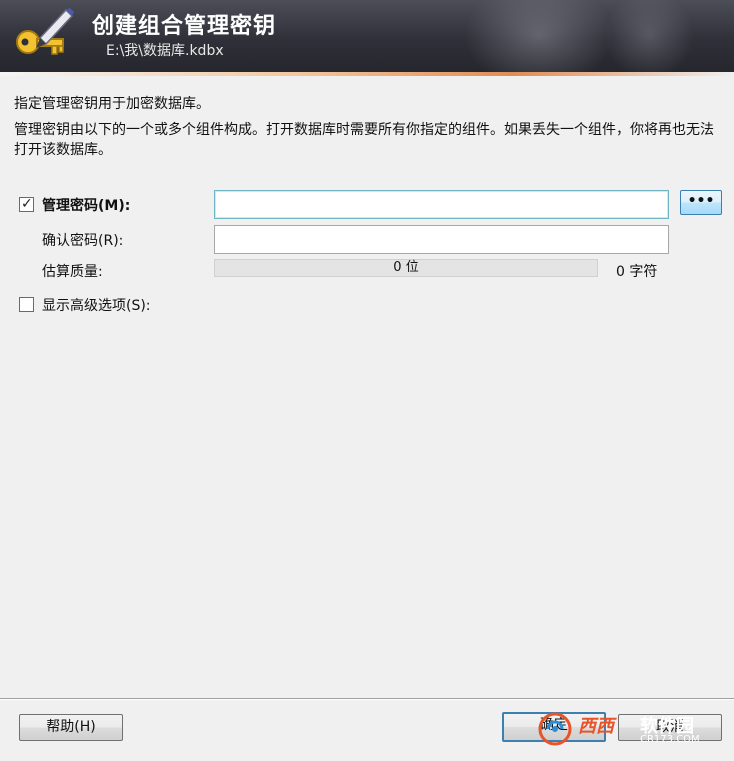  Describe the element at coordinates (184, 26) in the screenshot. I see `dialog-title: 创建组合管理密钥` at that location.